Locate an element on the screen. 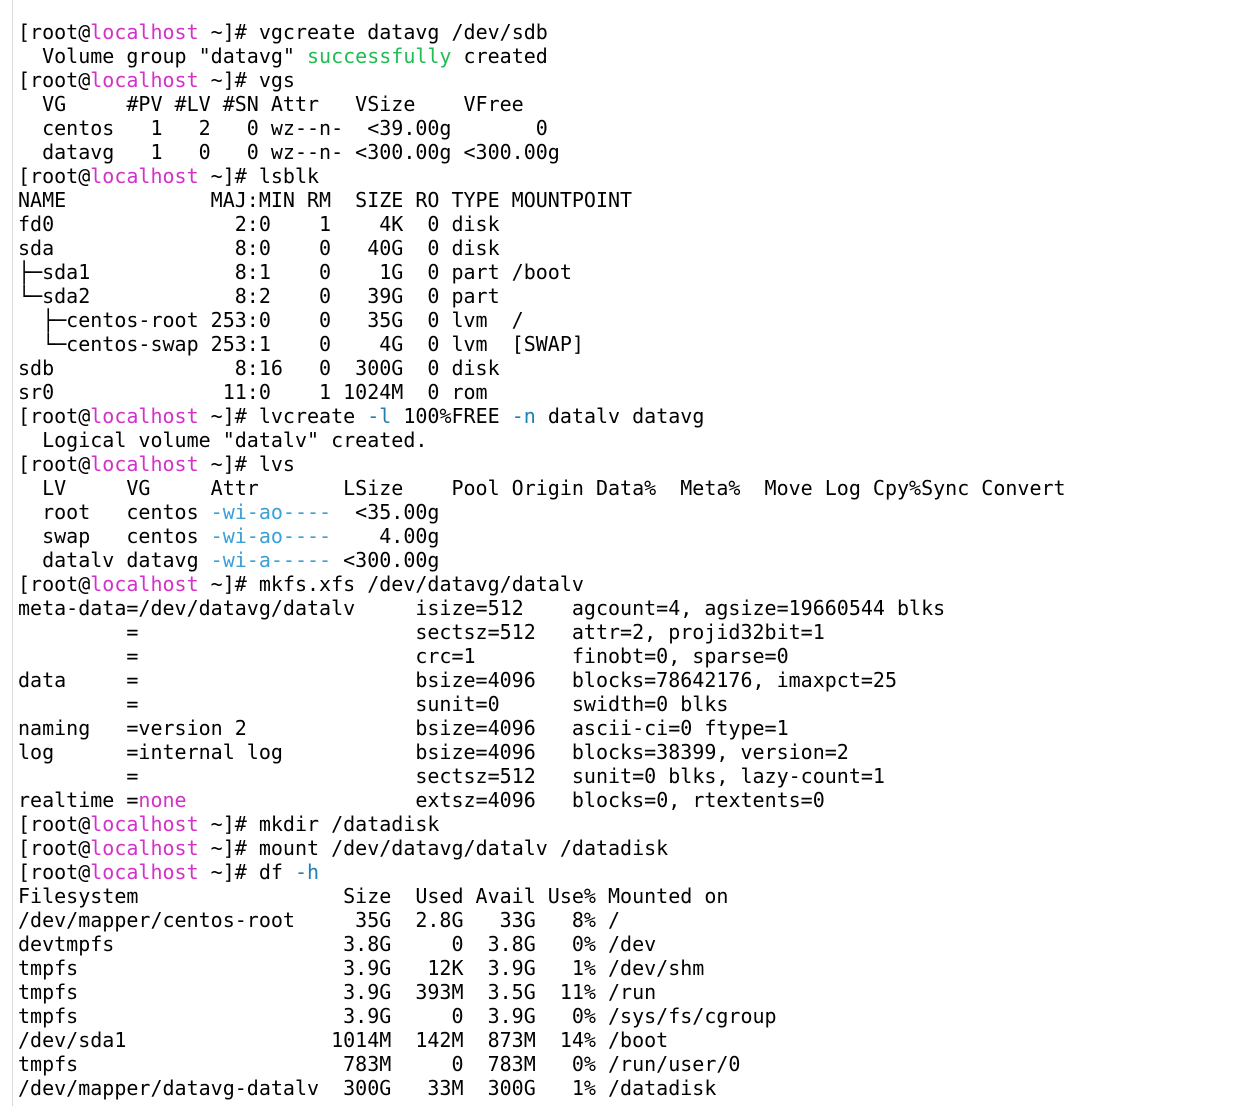 The height and width of the screenshot is (1106, 1254). terminal-output-line: sda 8:0 0 40G 0 disk is located at coordinates (636, 248).